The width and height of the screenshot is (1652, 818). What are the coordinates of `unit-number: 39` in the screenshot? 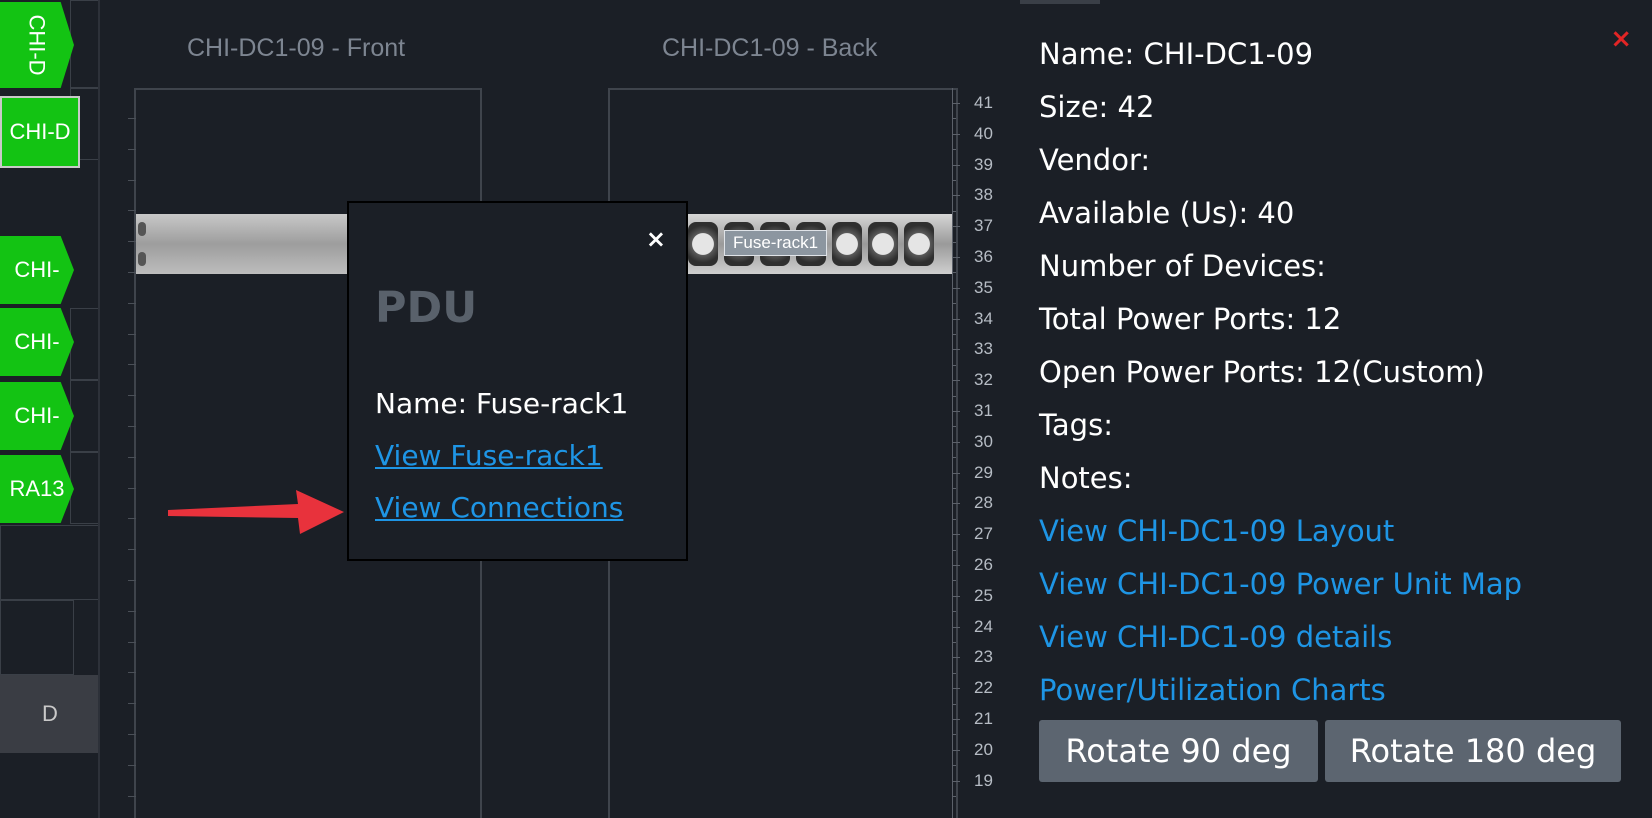 It's located at (983, 164).